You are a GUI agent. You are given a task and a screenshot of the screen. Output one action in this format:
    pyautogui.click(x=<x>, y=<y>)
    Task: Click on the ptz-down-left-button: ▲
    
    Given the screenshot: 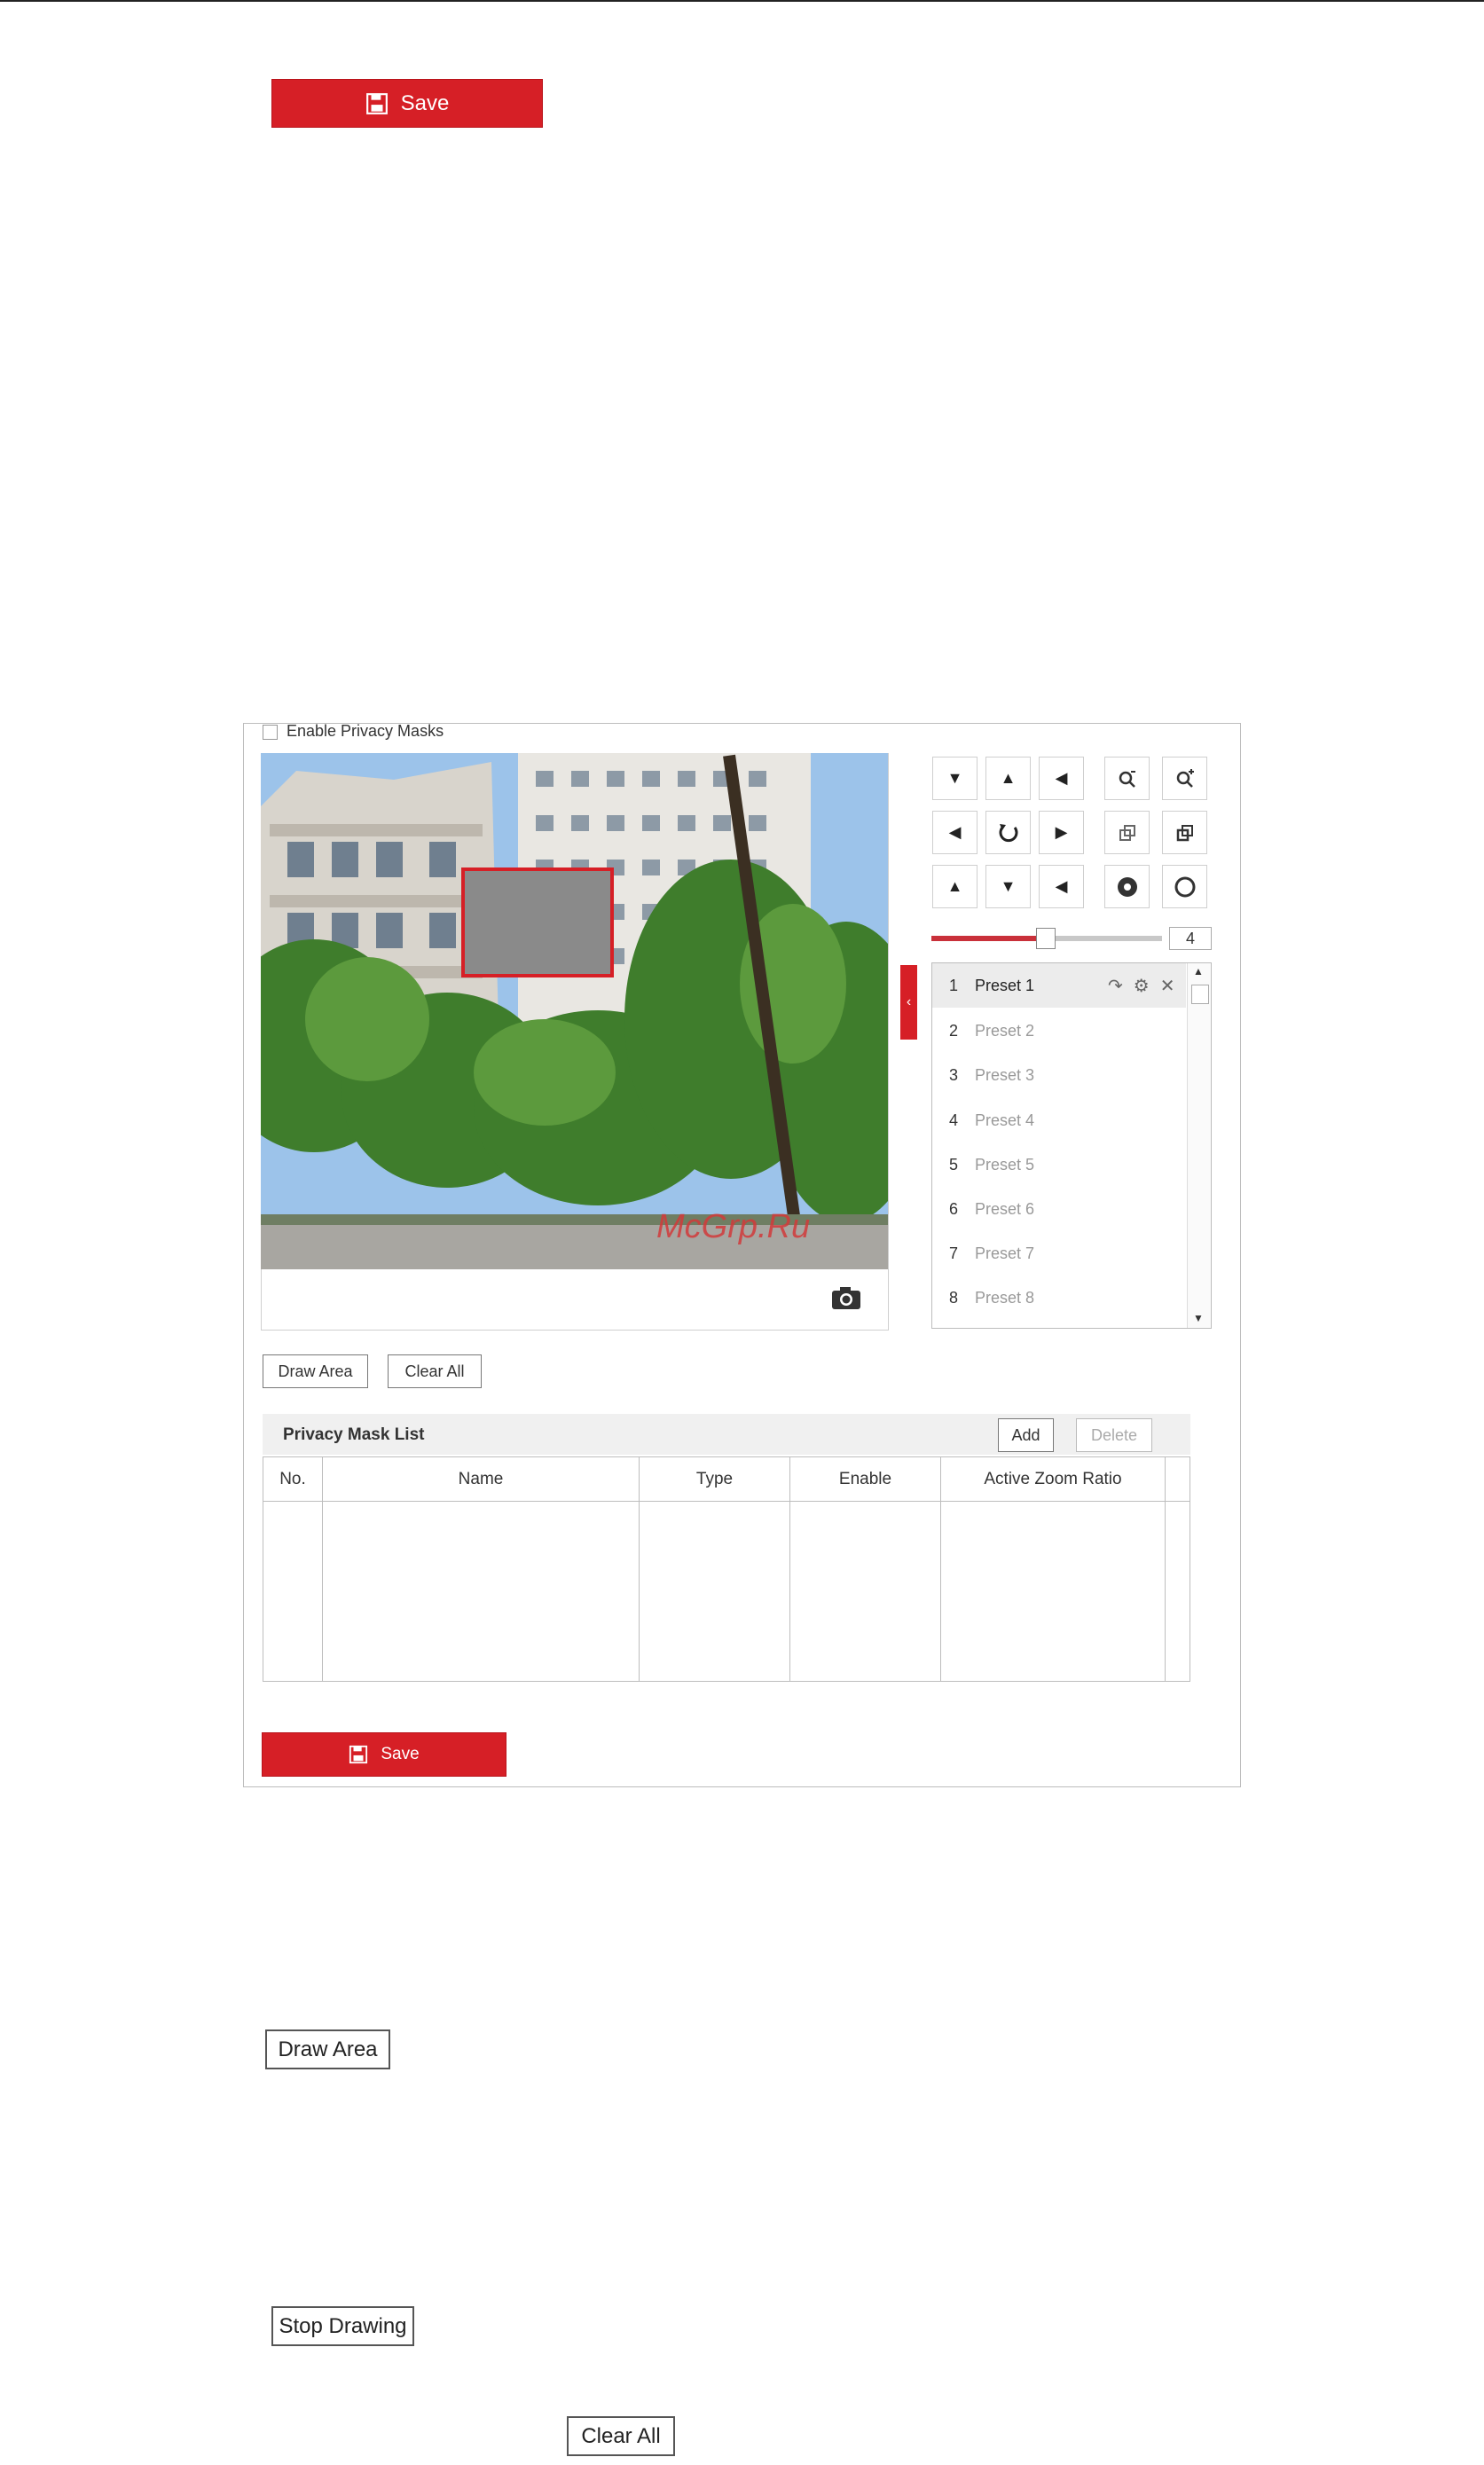 What is the action you would take?
    pyautogui.click(x=955, y=886)
    